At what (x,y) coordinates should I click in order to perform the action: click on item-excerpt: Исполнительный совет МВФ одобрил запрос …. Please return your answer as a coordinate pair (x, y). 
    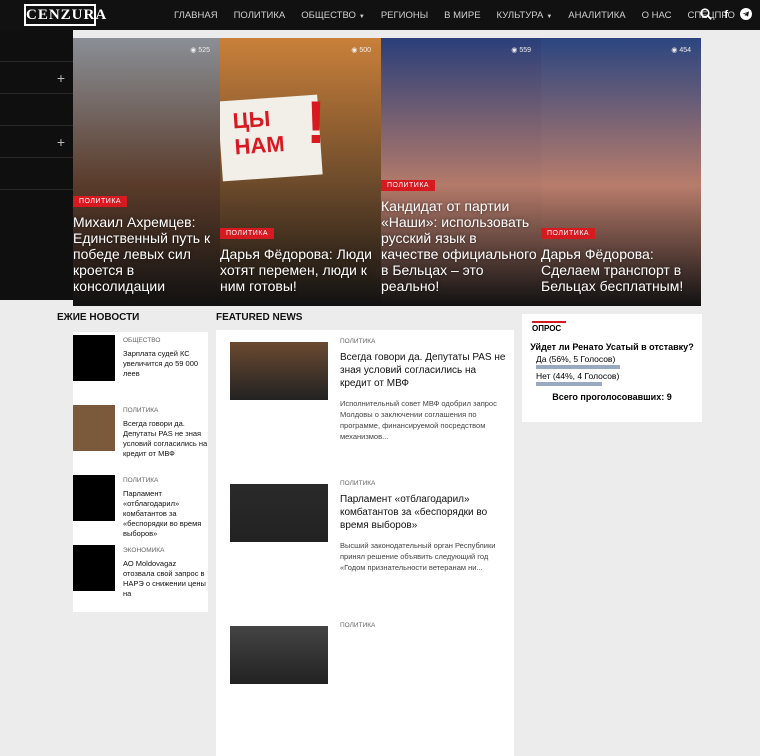
    Looking at the image, I should click on (418, 420).